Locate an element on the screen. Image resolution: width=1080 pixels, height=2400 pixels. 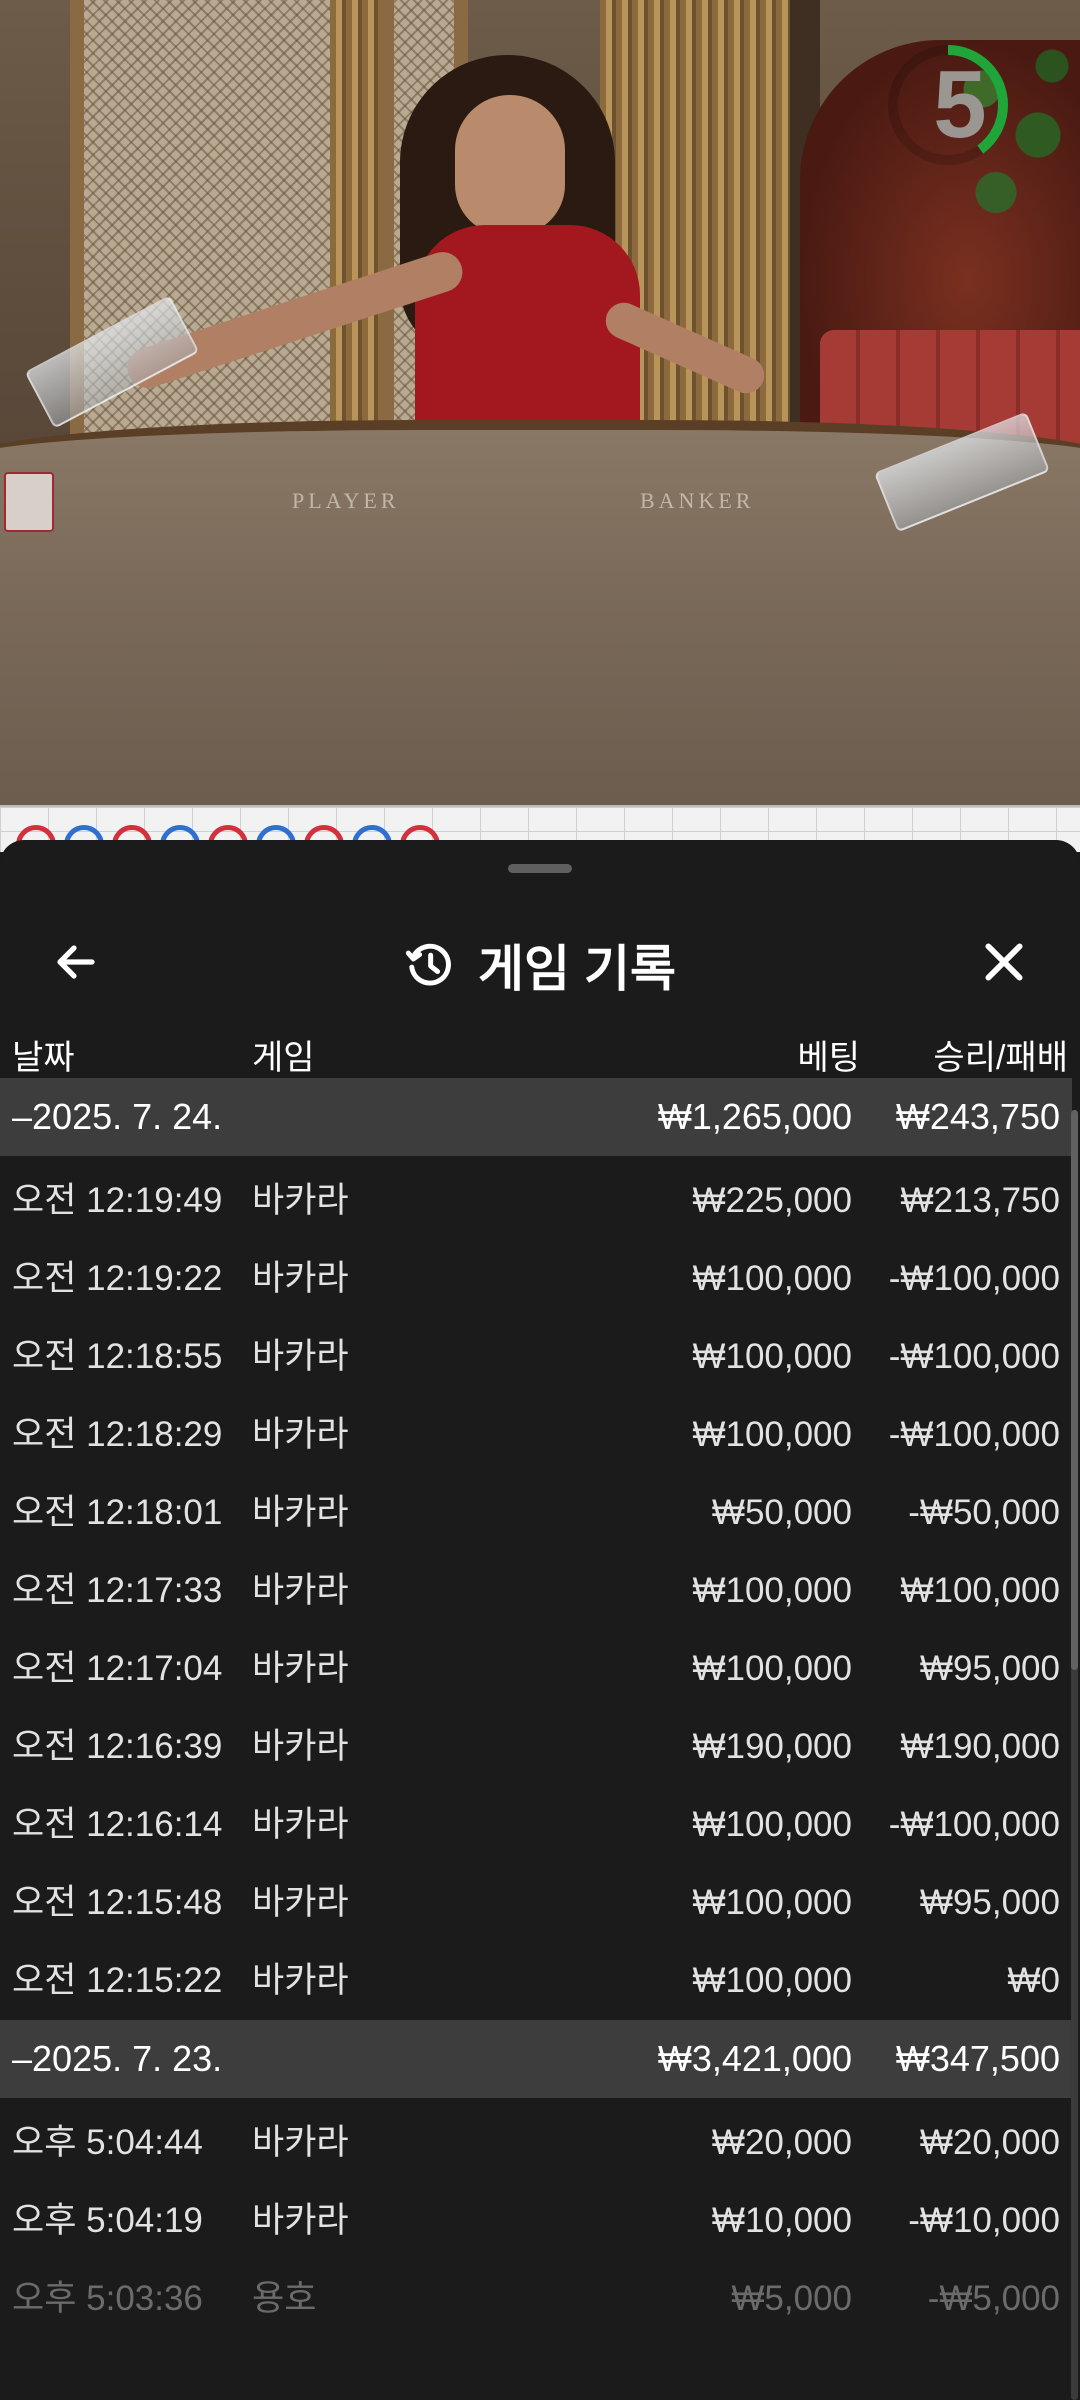
row-result: ₩0 is located at coordinates (1034, 1980).